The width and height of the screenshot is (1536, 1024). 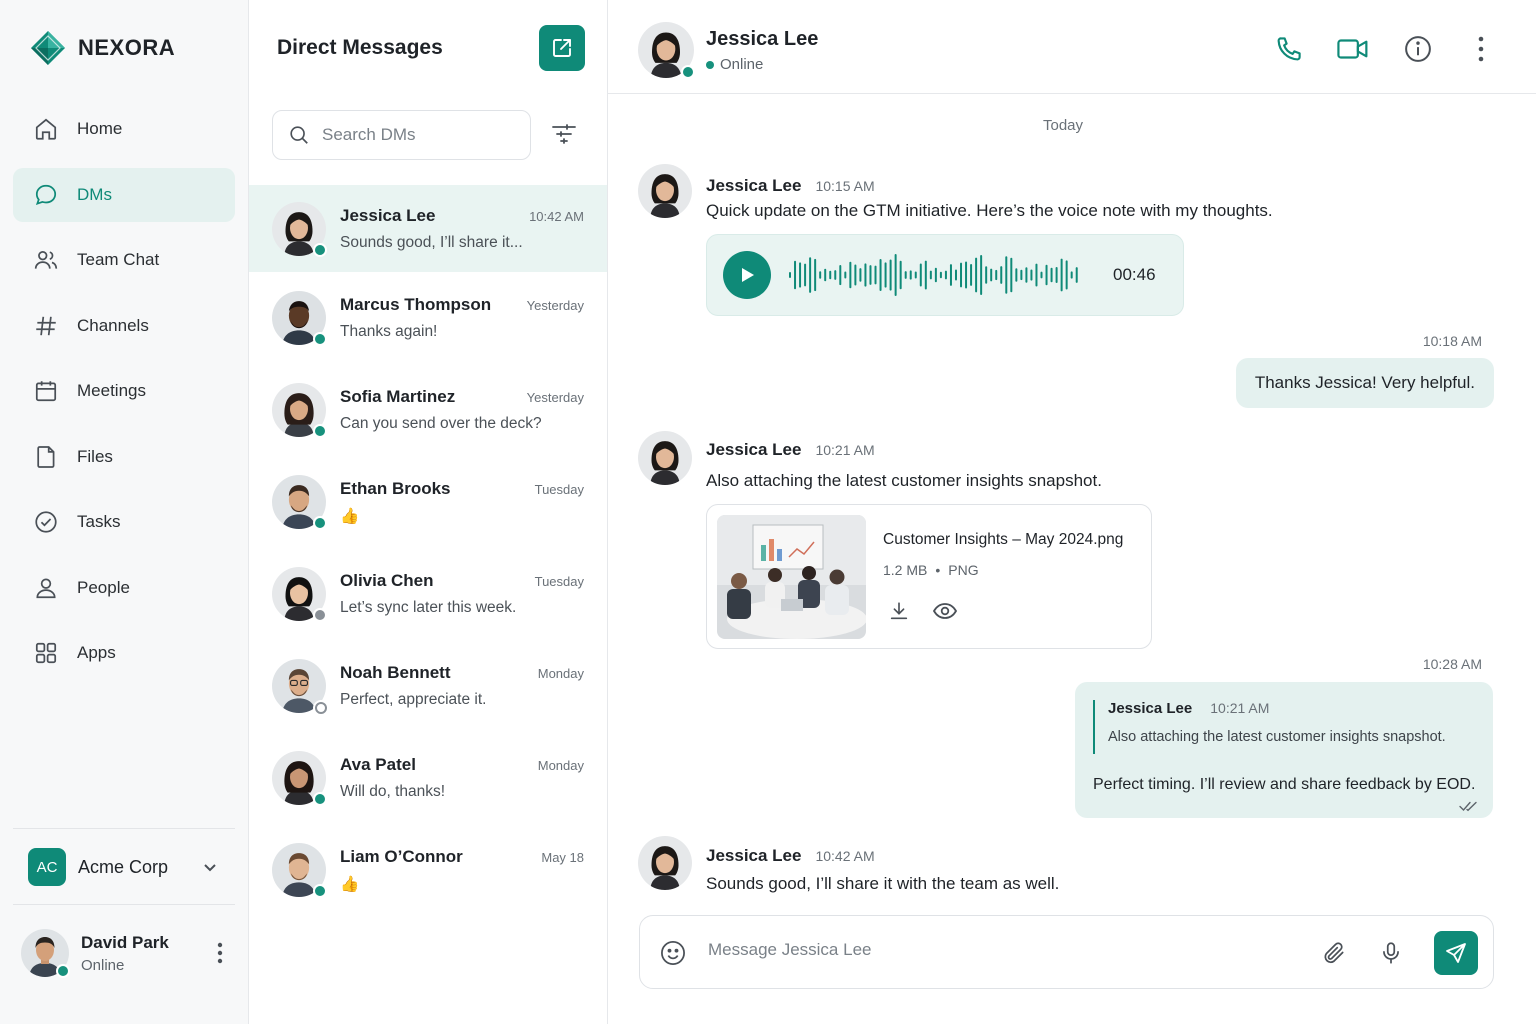 What do you see at coordinates (790, 186) in the screenshot?
I see `message-meta: Jessica Lee 10:15 AM` at bounding box center [790, 186].